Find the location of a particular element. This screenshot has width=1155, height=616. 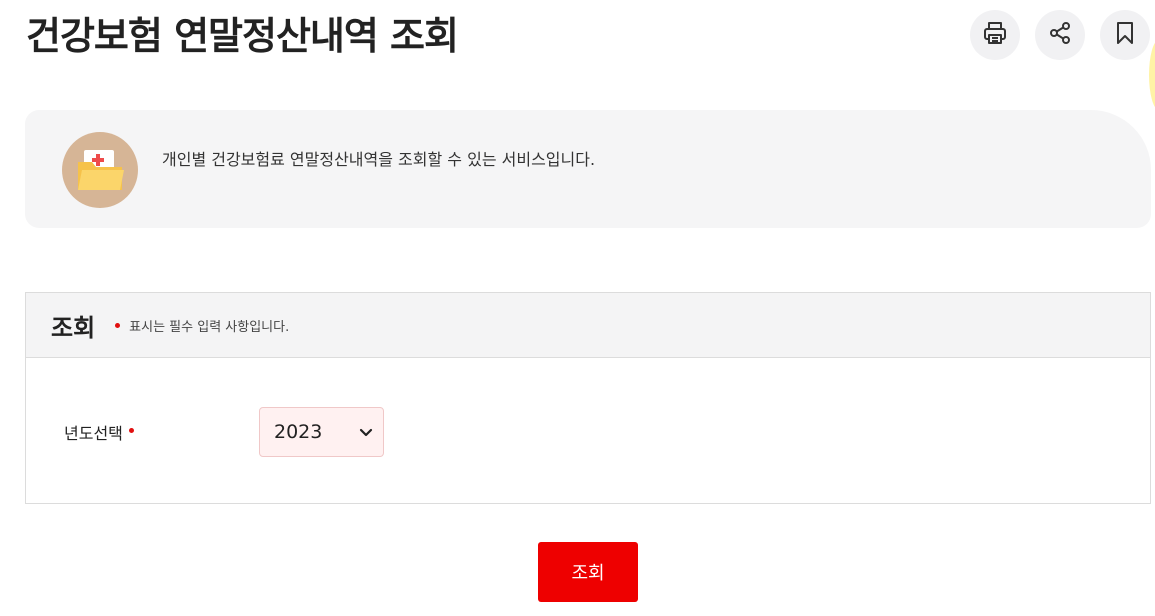

required-note: 표시는 필수 입력 사항입니다. is located at coordinates (202, 325).